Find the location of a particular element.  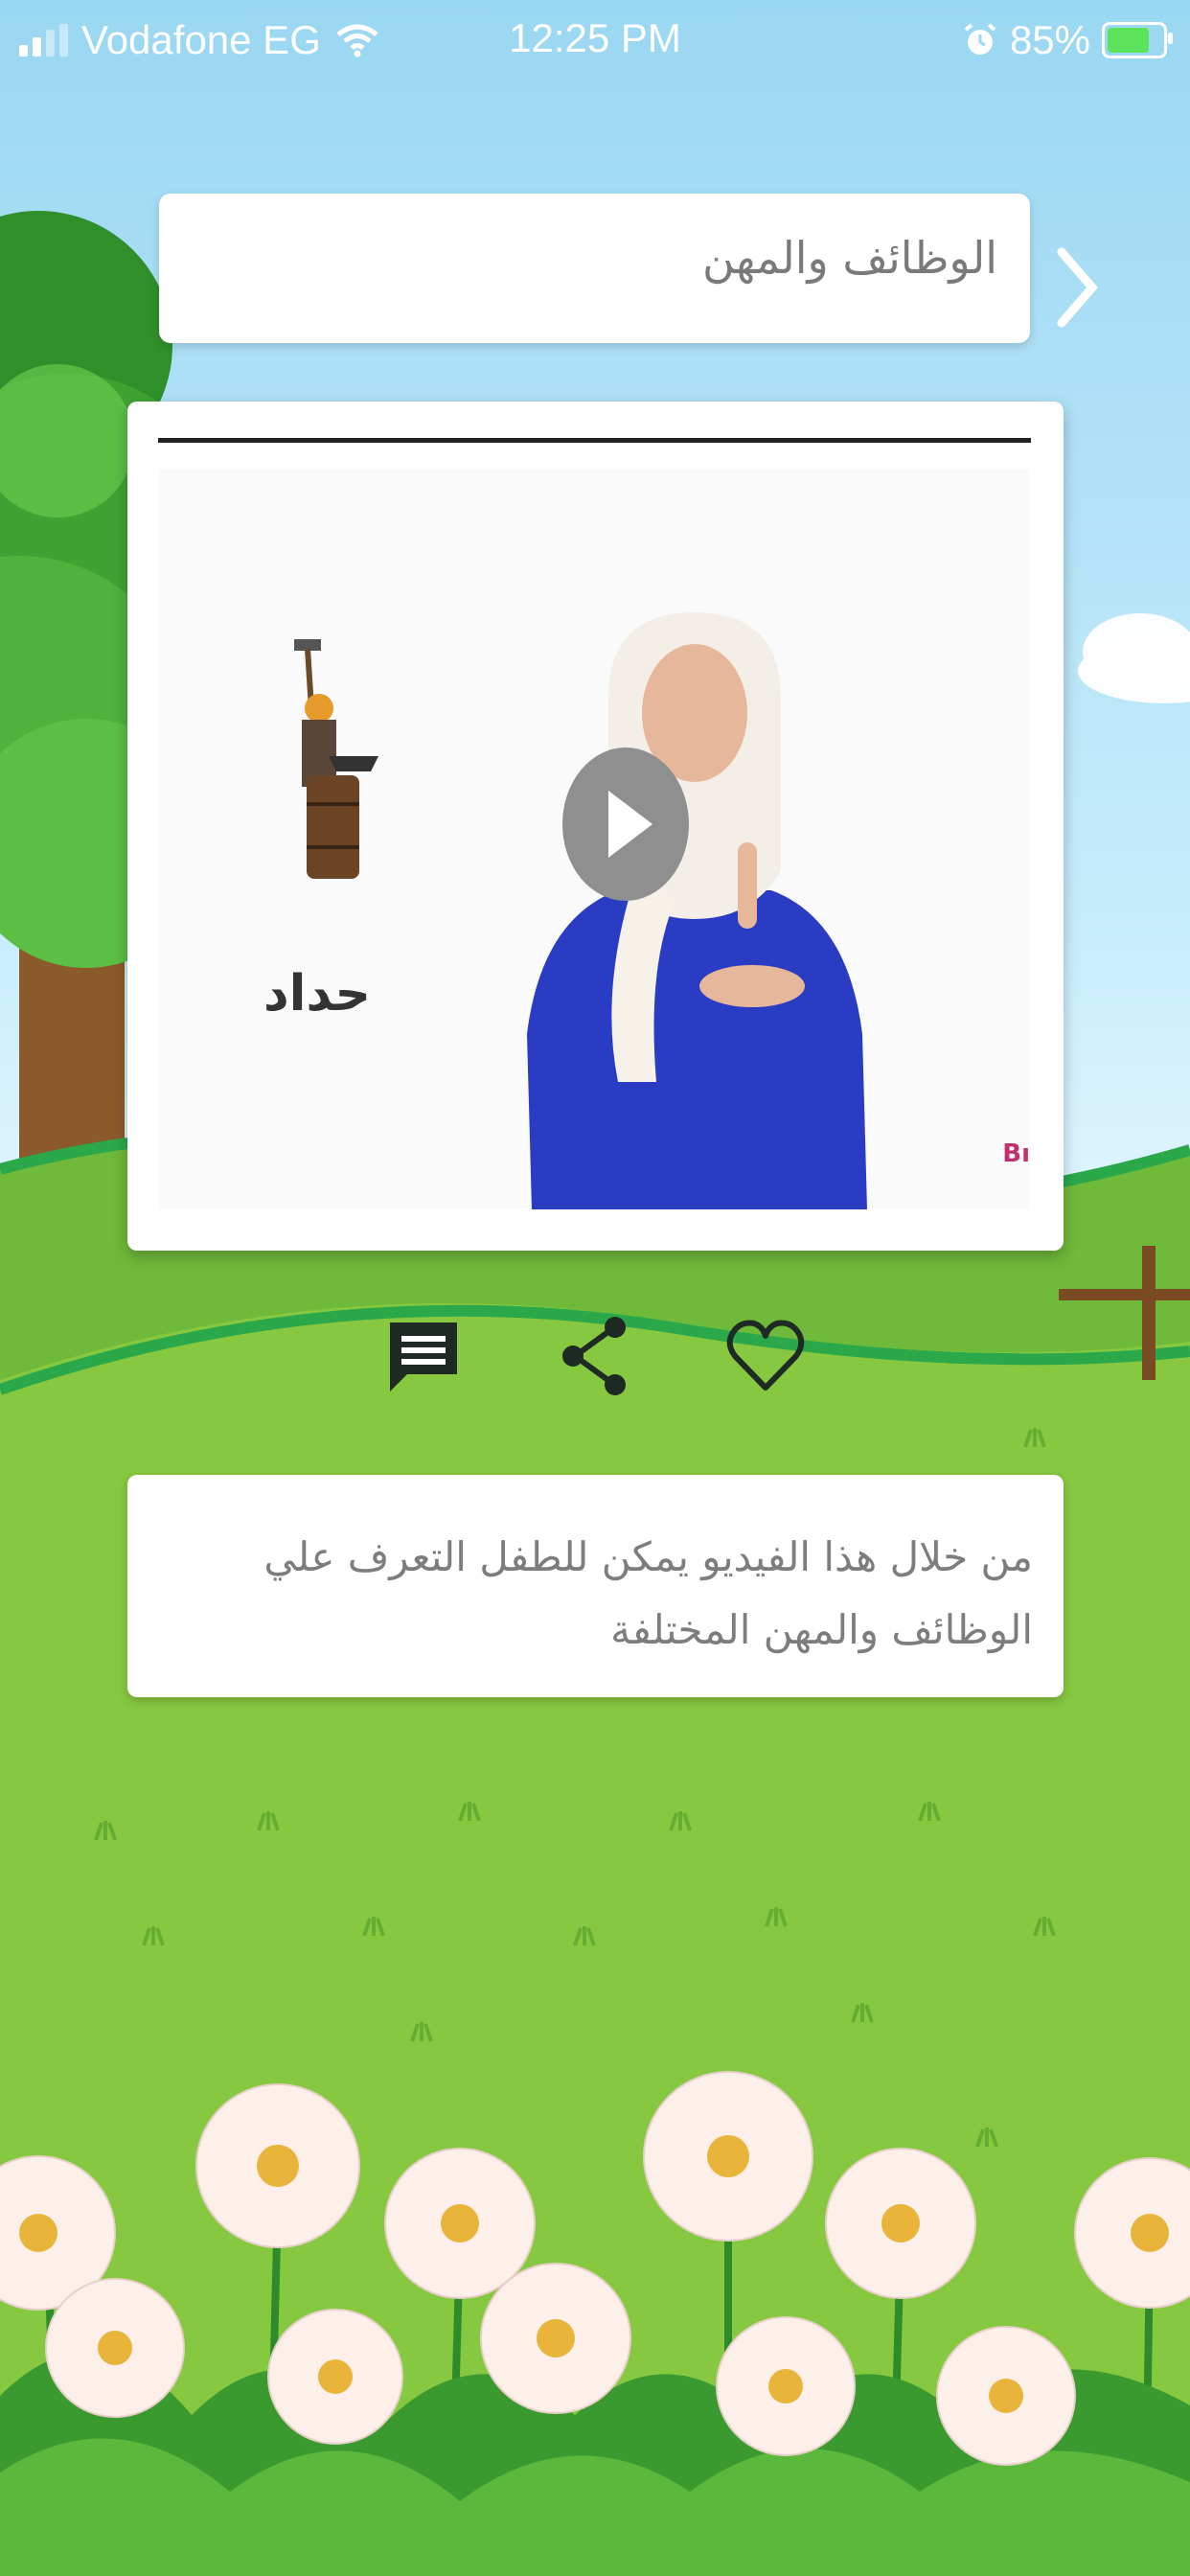

category-title: الوظائف والمهن is located at coordinates (849, 258).